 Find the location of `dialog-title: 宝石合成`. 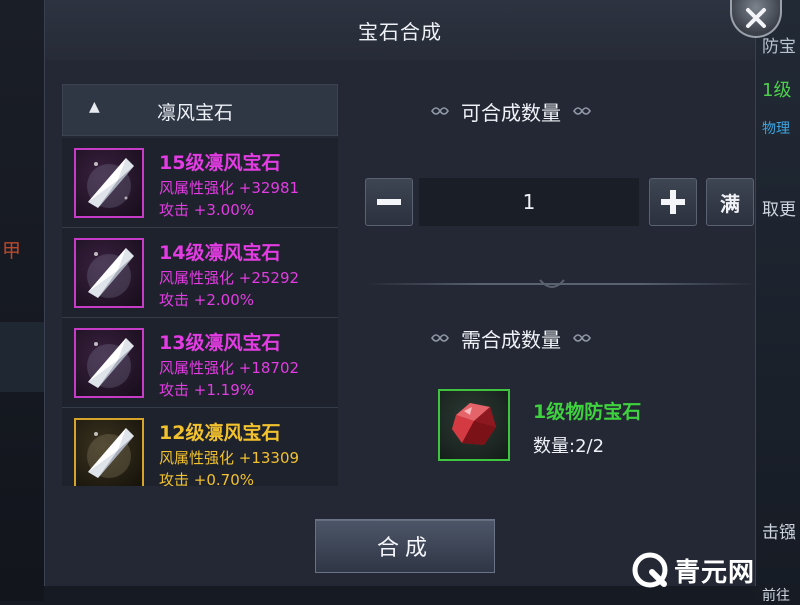

dialog-title: 宝石合成 is located at coordinates (400, 31).